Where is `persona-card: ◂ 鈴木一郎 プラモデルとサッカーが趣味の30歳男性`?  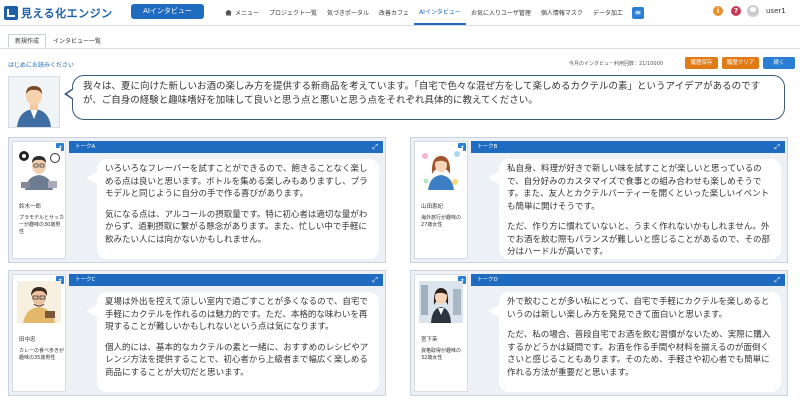 persona-card: ◂ 鈴木一郎 プラモデルとサッカーが趣味の30歳男性 is located at coordinates (39, 200).